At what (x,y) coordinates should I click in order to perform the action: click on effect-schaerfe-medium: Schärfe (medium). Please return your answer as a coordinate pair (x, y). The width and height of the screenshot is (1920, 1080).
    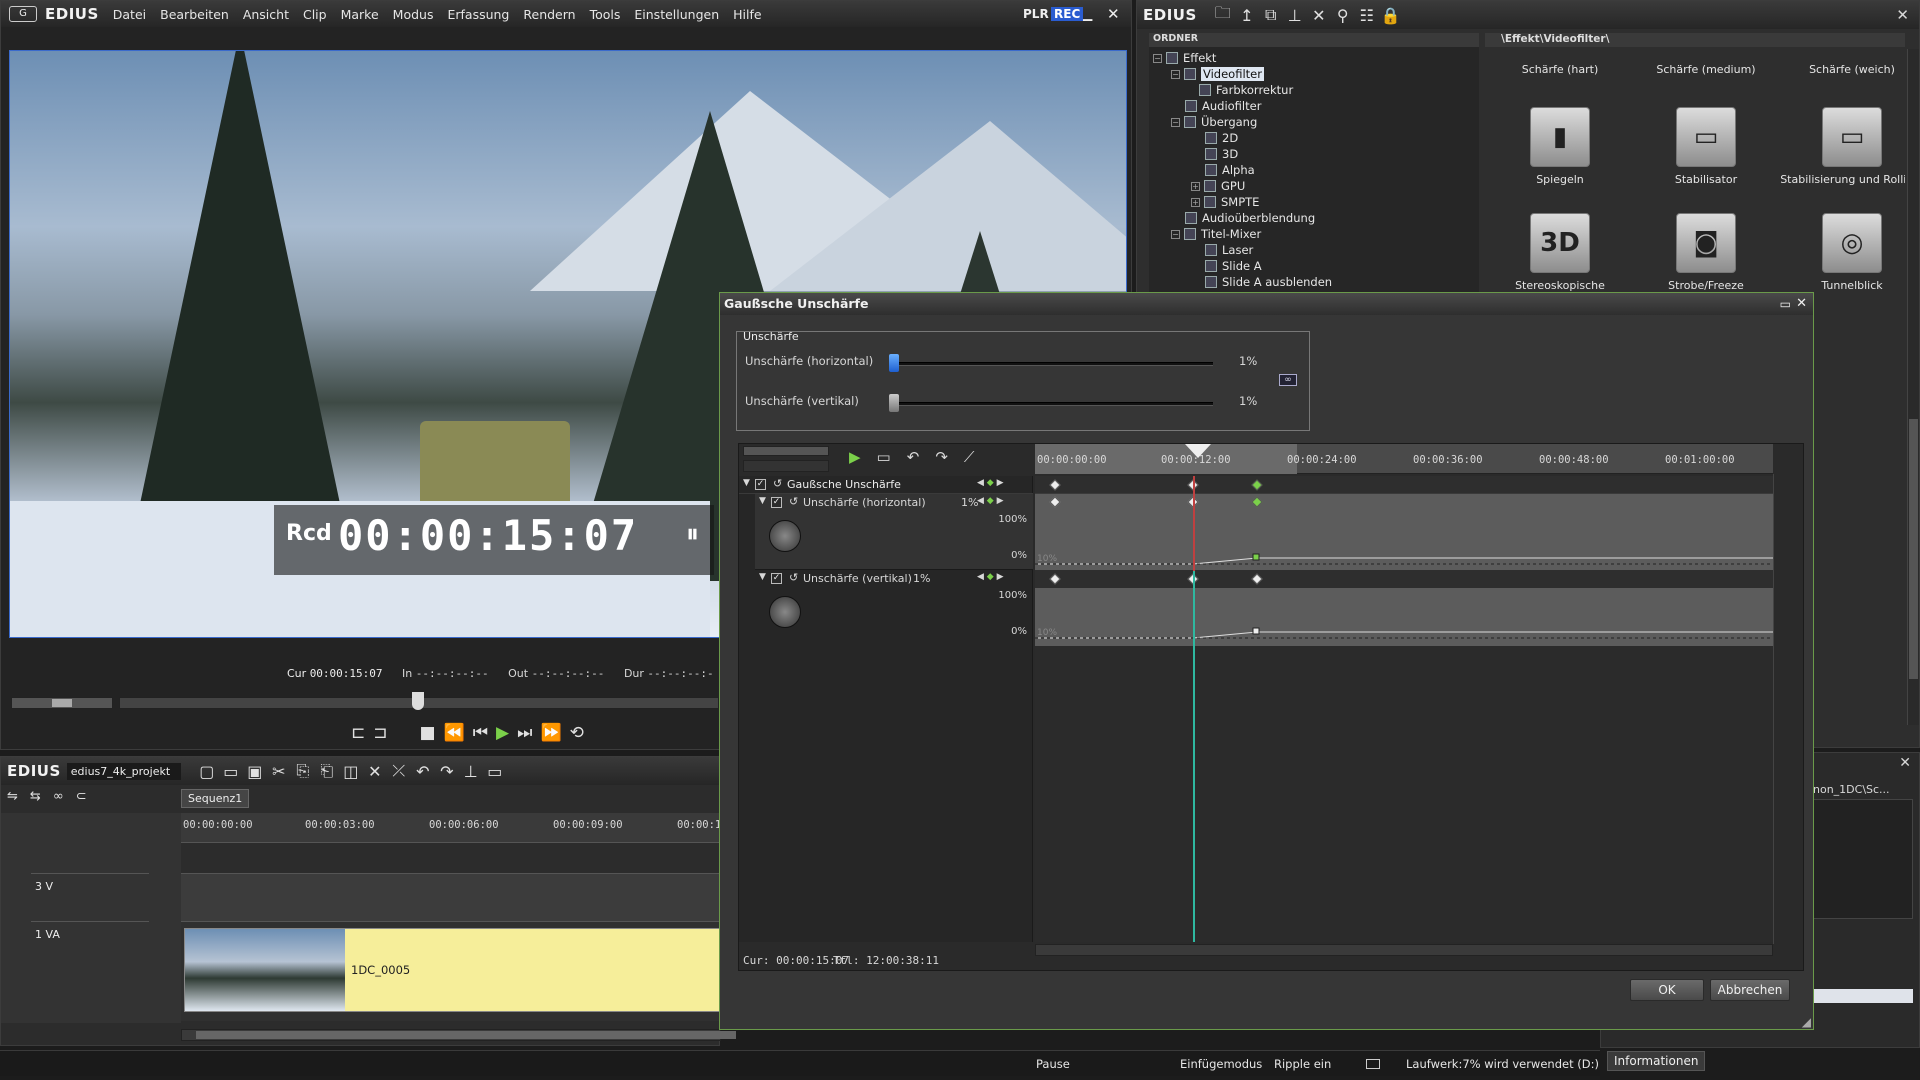
    Looking at the image, I should click on (1706, 69).